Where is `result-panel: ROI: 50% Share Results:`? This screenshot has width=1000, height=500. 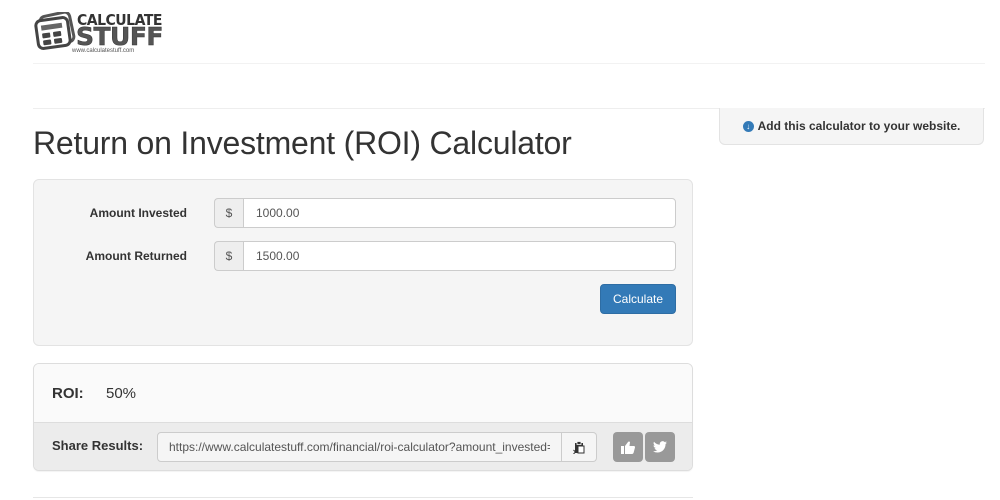 result-panel: ROI: 50% Share Results: is located at coordinates (363, 417).